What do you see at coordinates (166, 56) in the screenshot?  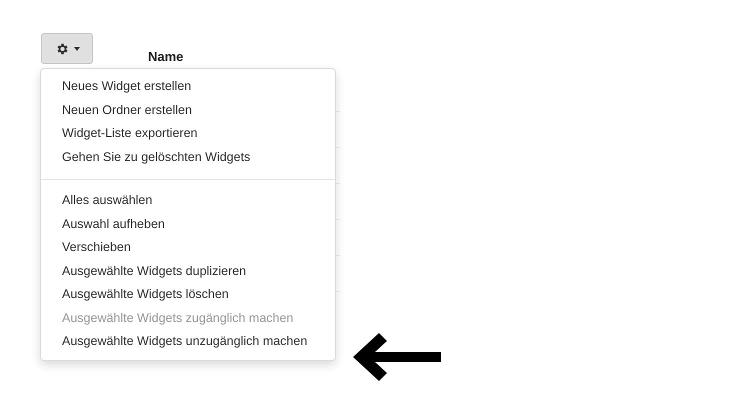 I see `column-header: Name` at bounding box center [166, 56].